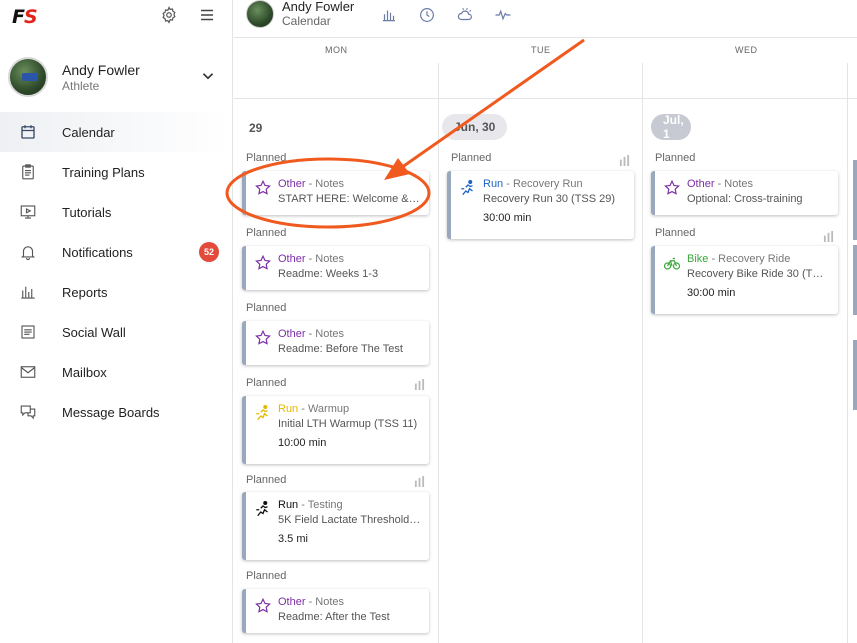 The height and width of the screenshot is (643, 857). I want to click on bell-icon, so click(28, 252).